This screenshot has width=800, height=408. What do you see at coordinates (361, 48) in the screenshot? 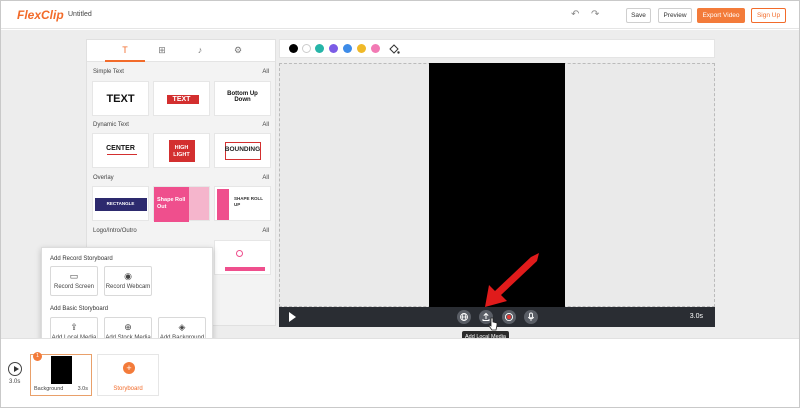
I see `color-swatch-yellow` at bounding box center [361, 48].